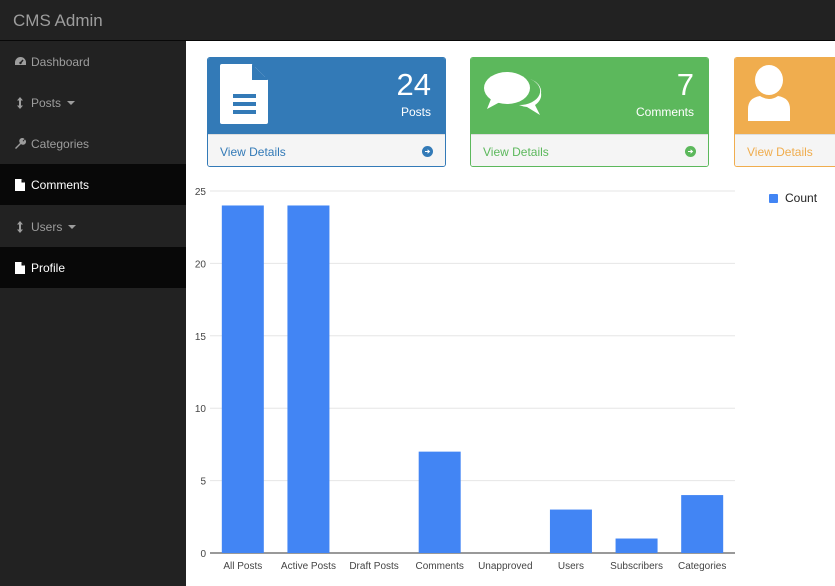  Describe the element at coordinates (20, 62) in the screenshot. I see `dashboard-icon` at that location.